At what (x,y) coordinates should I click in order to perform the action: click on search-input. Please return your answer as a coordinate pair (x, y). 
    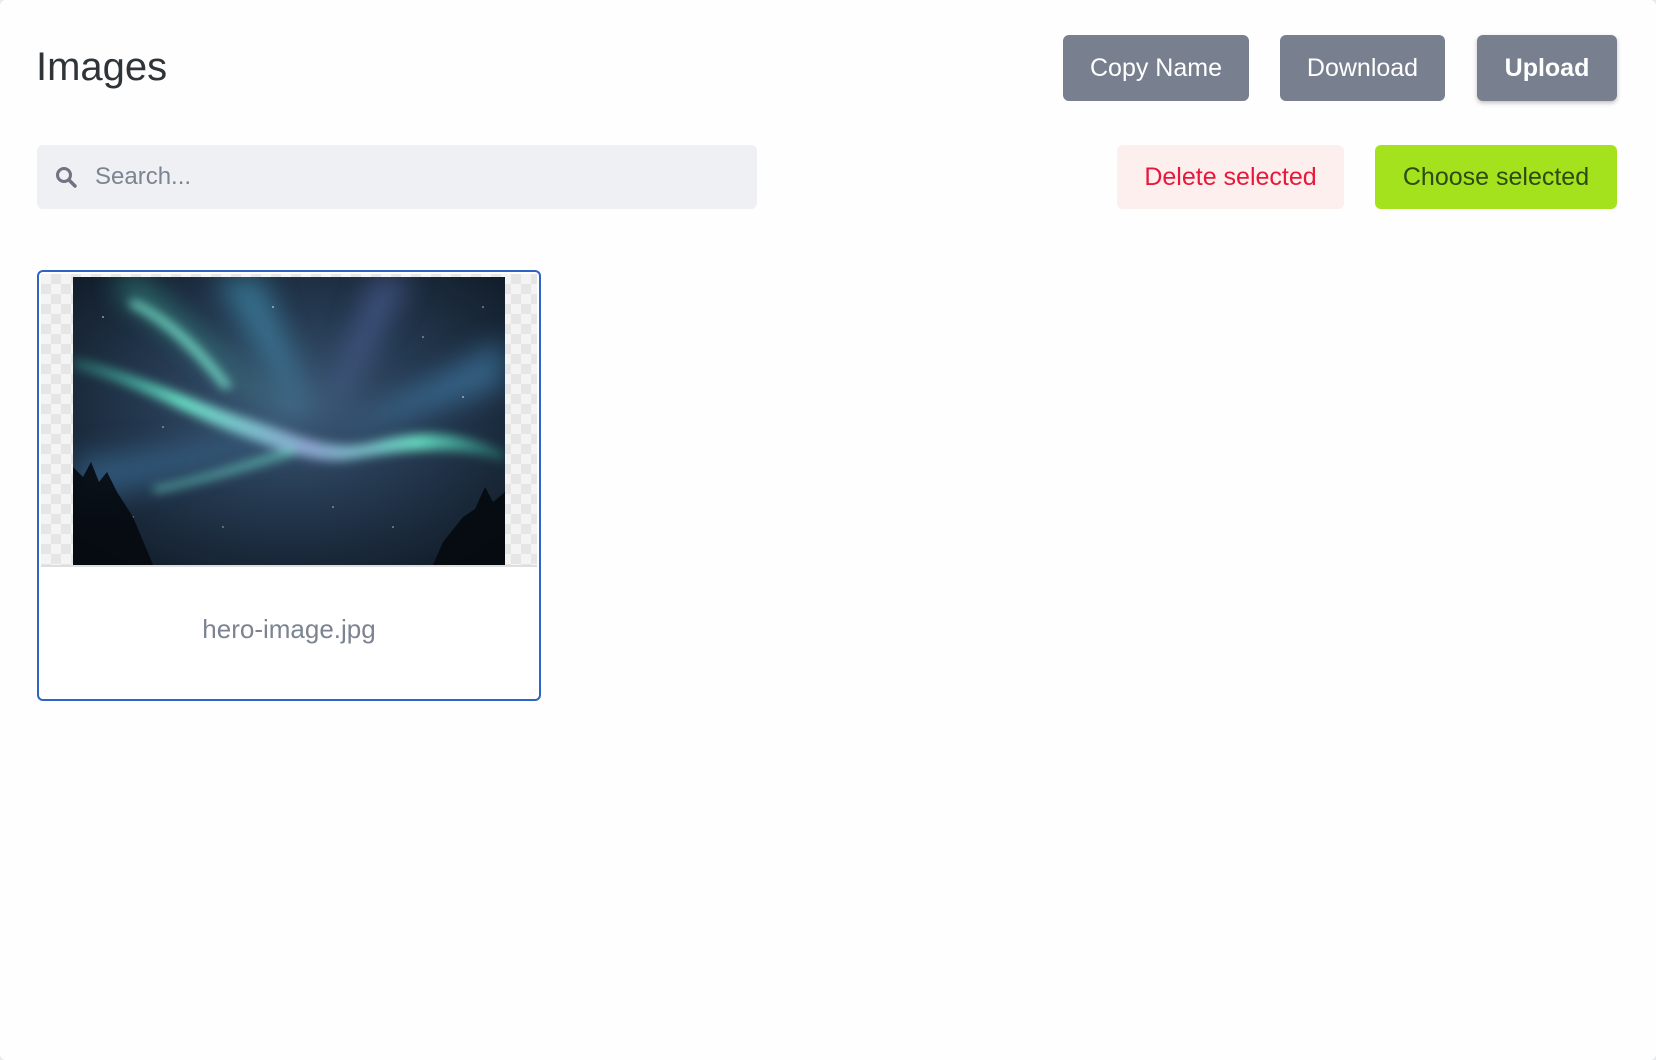
    Looking at the image, I should click on (415, 177).